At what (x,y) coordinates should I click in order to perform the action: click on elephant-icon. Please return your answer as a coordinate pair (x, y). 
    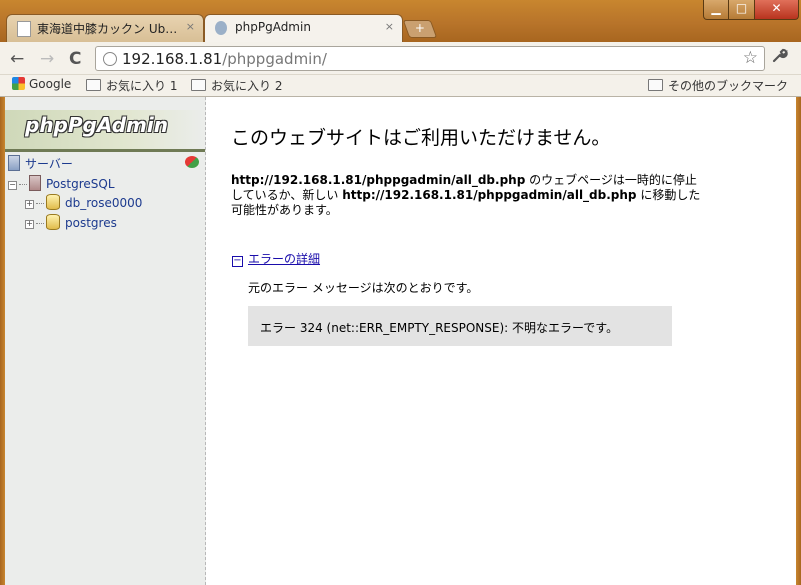
    Looking at the image, I should click on (221, 28).